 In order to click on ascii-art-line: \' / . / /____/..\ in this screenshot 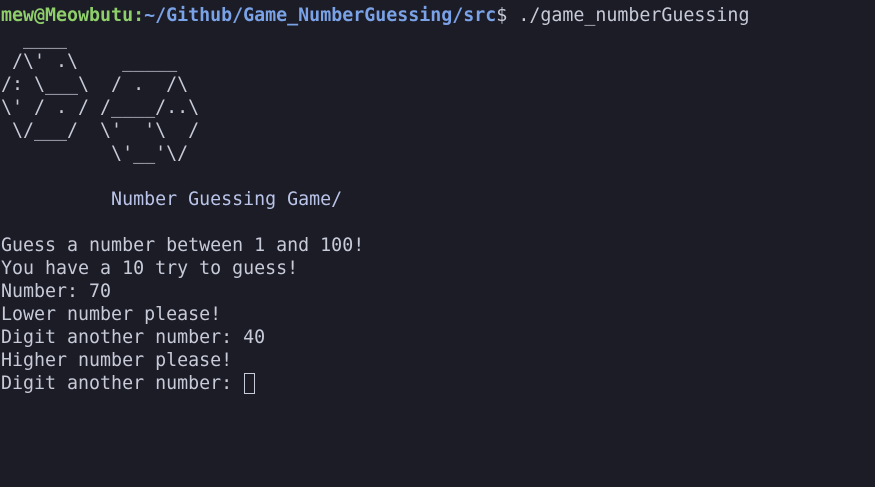, I will do `click(100, 107)`.